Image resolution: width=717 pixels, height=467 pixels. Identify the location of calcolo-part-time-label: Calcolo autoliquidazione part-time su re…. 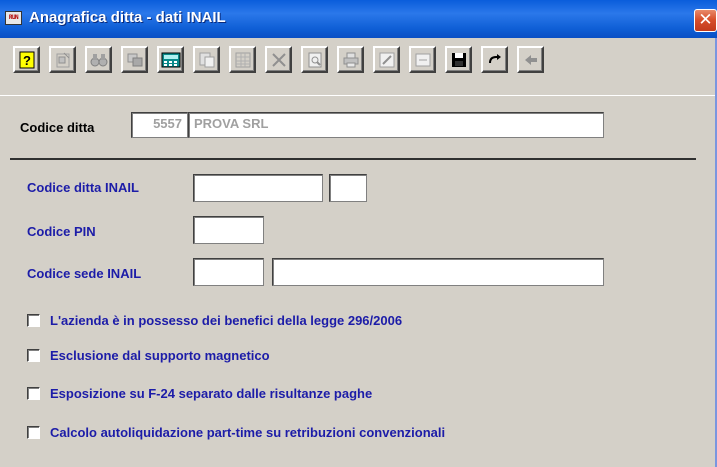
(248, 432).